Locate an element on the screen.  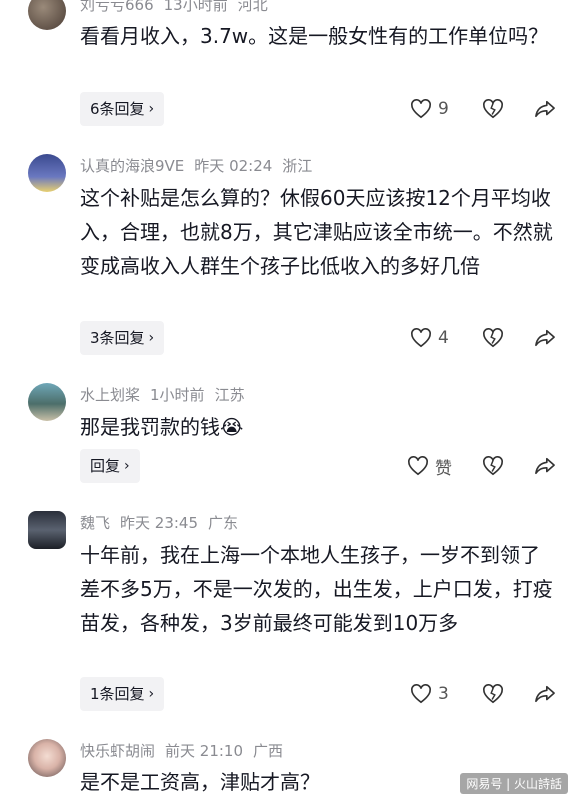
comment-actions: 9 is located at coordinates (468, 109).